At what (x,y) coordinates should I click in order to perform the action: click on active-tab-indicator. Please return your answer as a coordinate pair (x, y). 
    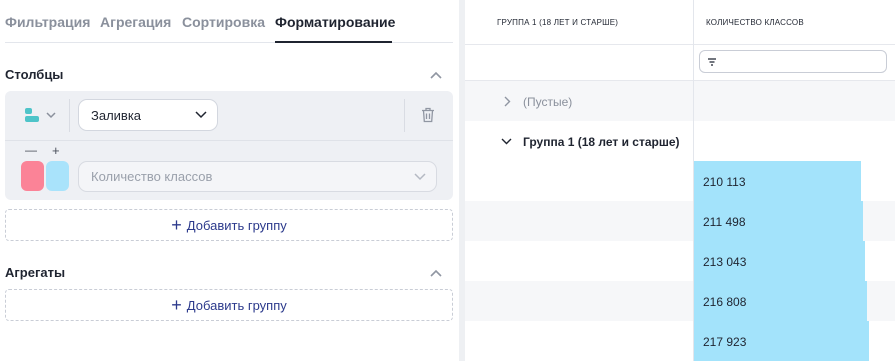
    Looking at the image, I should click on (333, 42).